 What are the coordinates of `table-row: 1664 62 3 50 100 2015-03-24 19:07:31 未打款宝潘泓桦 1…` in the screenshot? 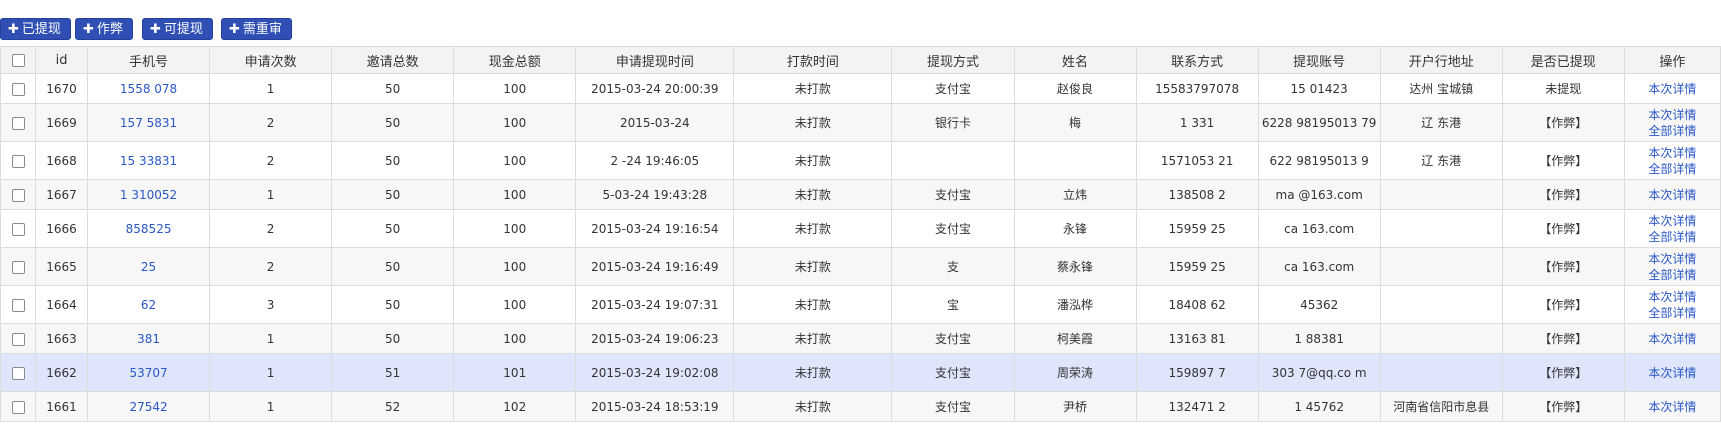 It's located at (860, 304).